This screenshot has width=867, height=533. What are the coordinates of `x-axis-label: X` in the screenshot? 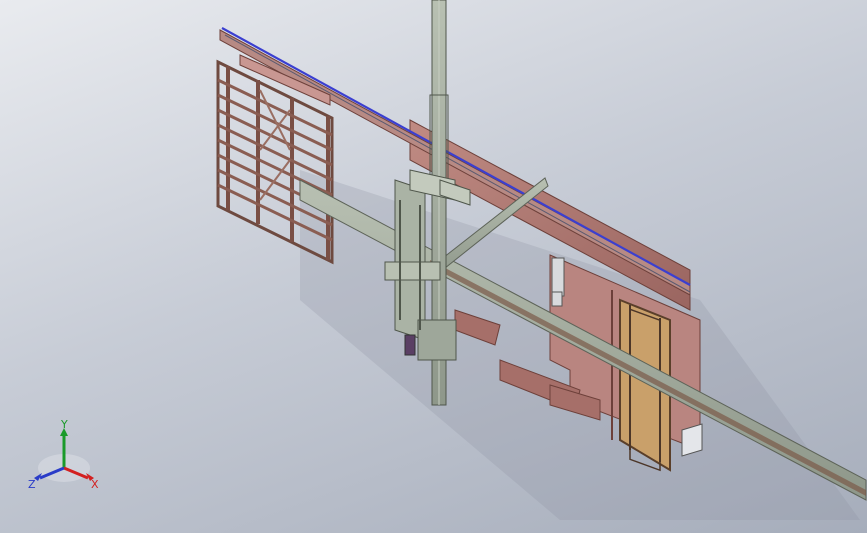 It's located at (95, 484).